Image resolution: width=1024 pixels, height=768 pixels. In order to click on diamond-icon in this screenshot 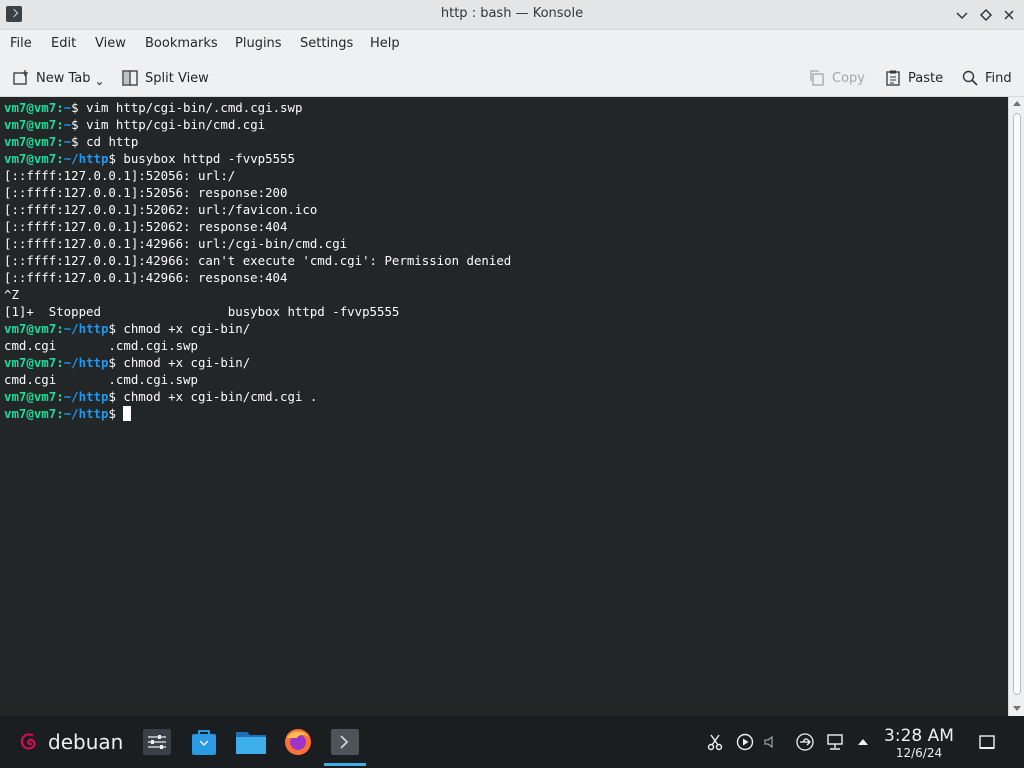, I will do `click(986, 15)`.